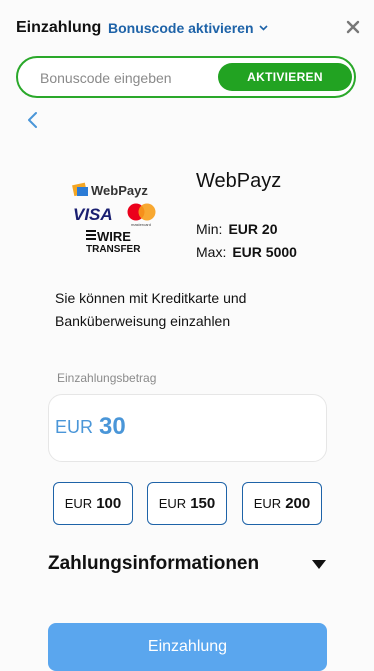  I want to click on svg-text: mastercard, so click(141, 224).